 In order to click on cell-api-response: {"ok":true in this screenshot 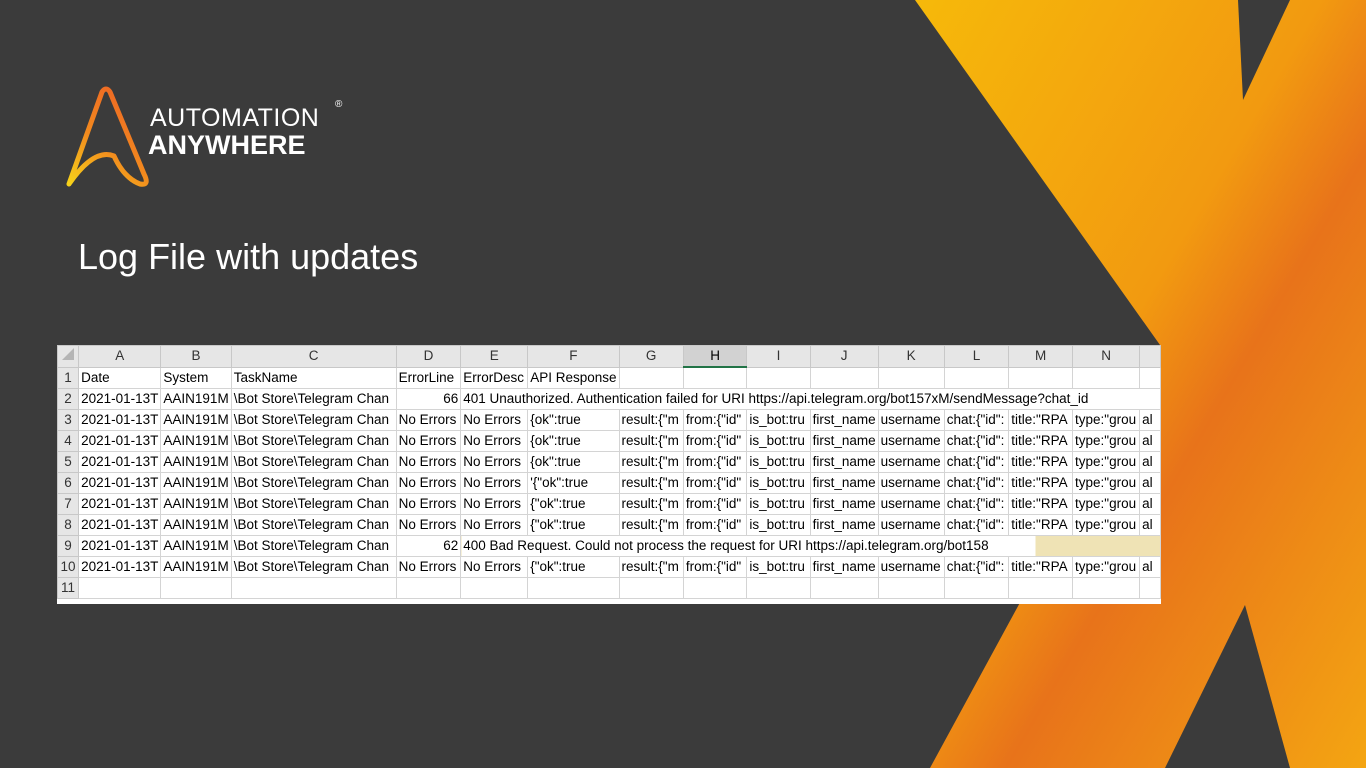, I will do `click(573, 567)`.